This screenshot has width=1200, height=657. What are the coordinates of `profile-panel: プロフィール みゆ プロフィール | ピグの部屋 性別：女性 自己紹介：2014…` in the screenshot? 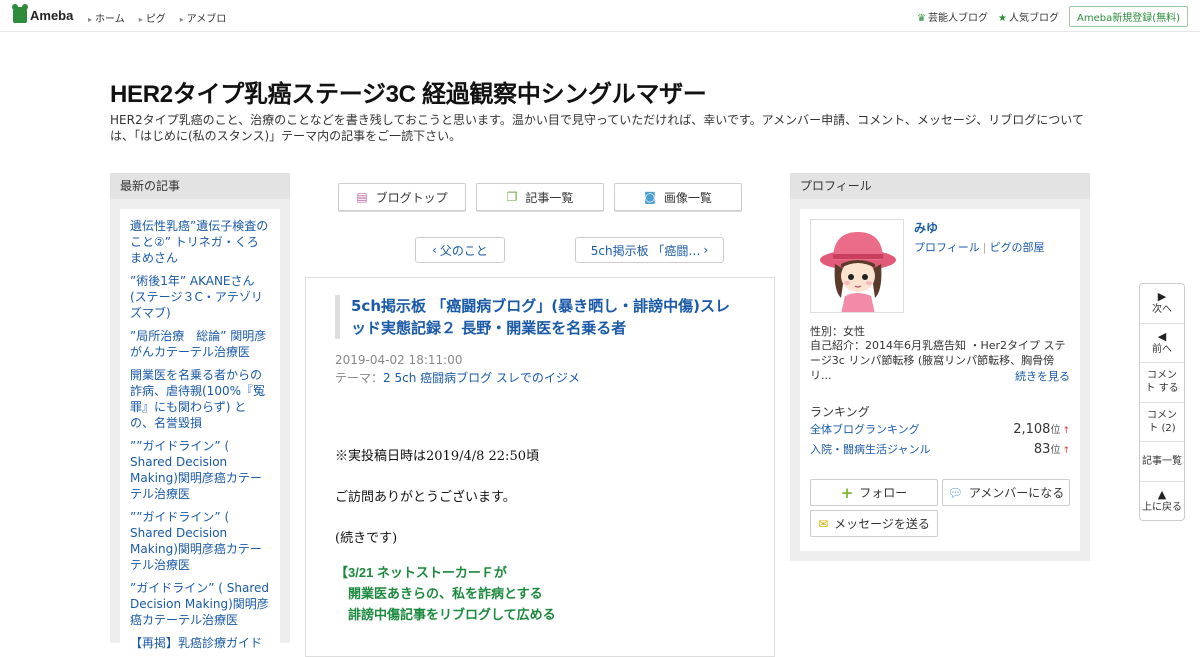 It's located at (940, 367).